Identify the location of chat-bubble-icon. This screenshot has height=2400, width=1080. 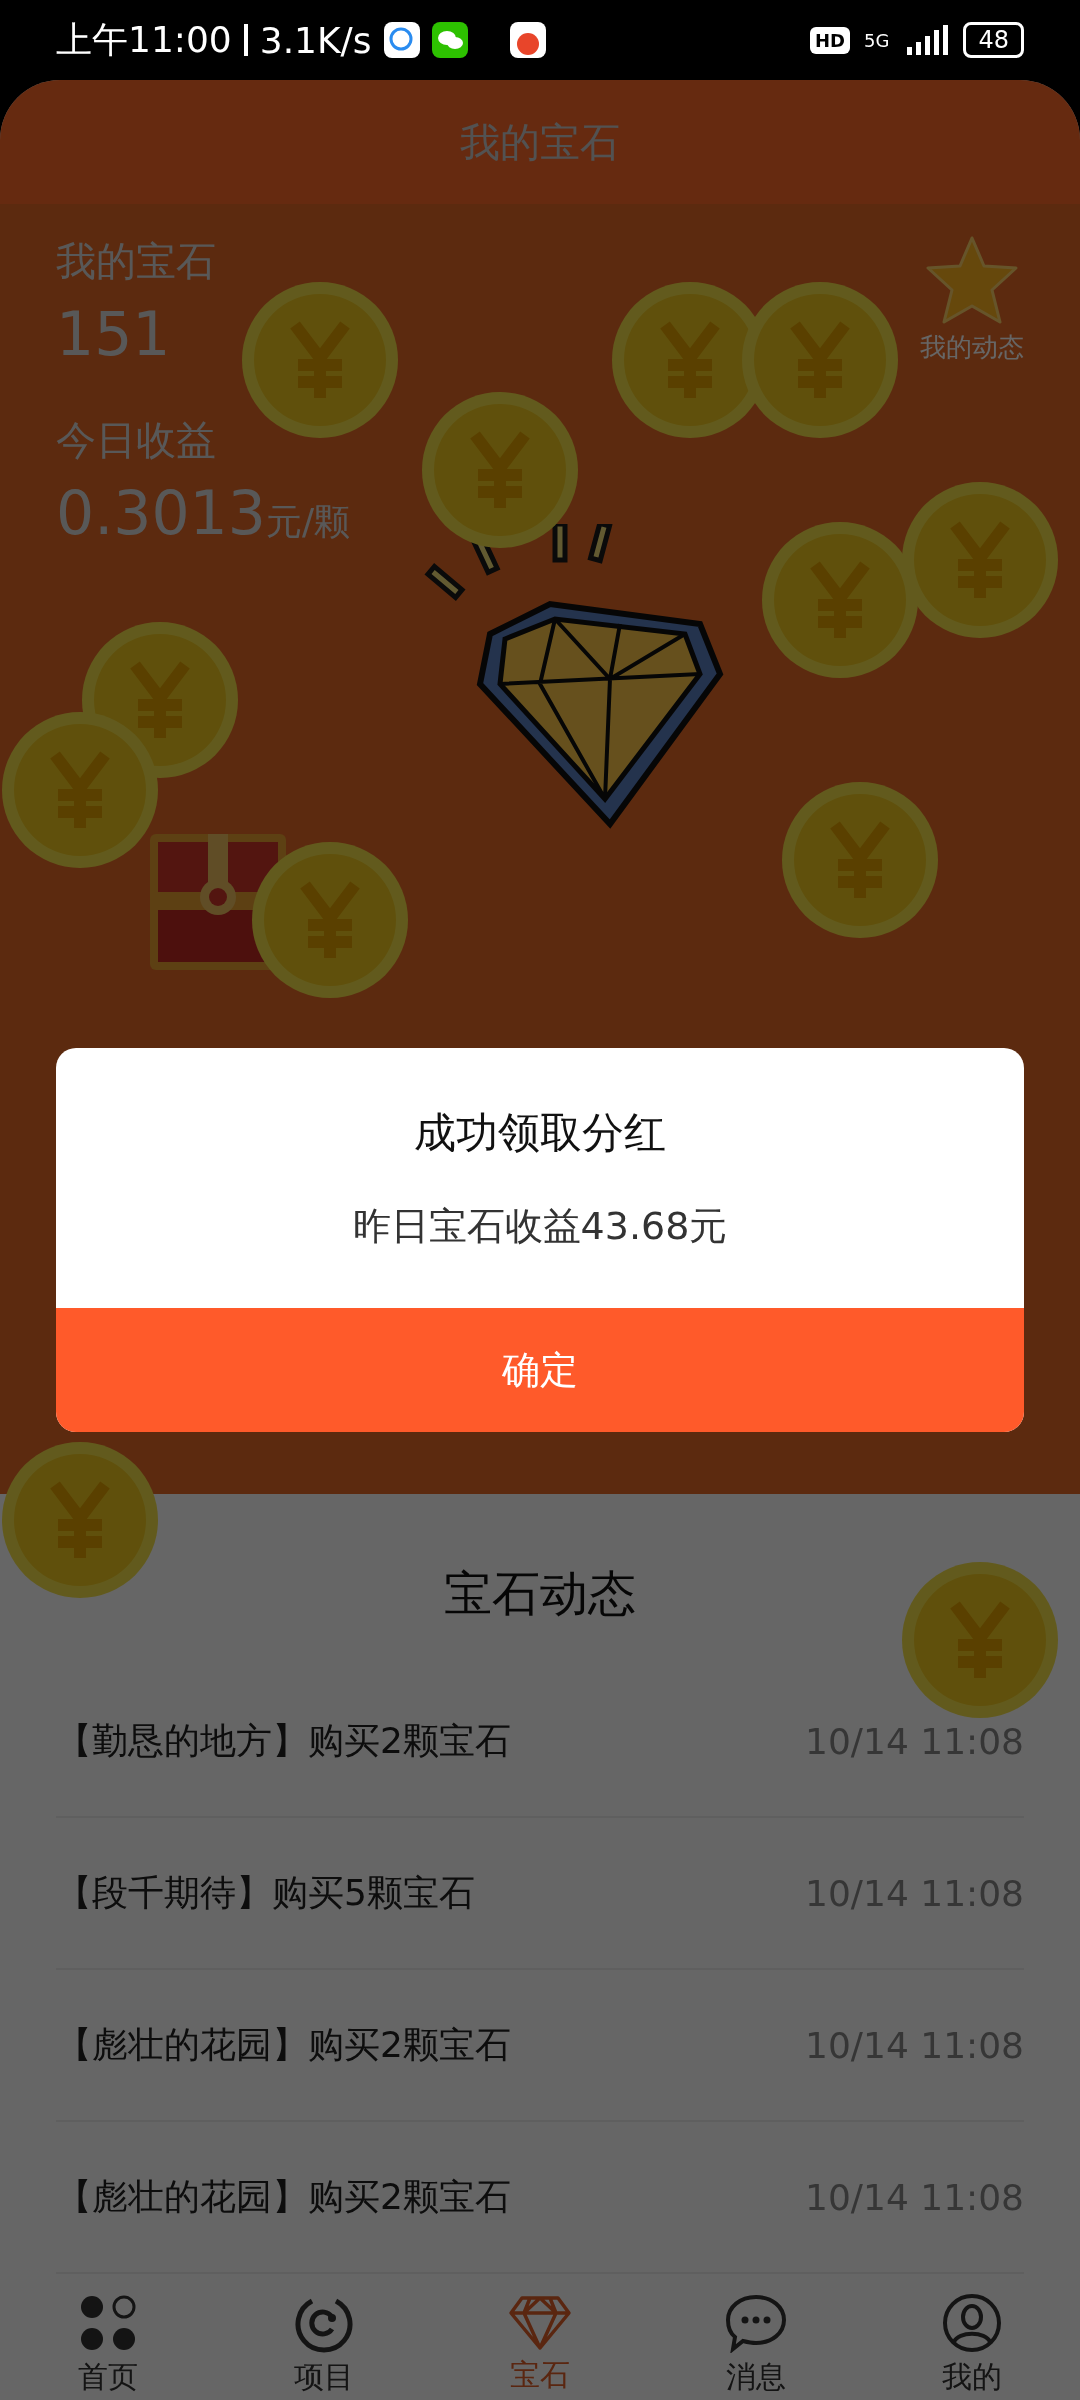
(756, 2322).